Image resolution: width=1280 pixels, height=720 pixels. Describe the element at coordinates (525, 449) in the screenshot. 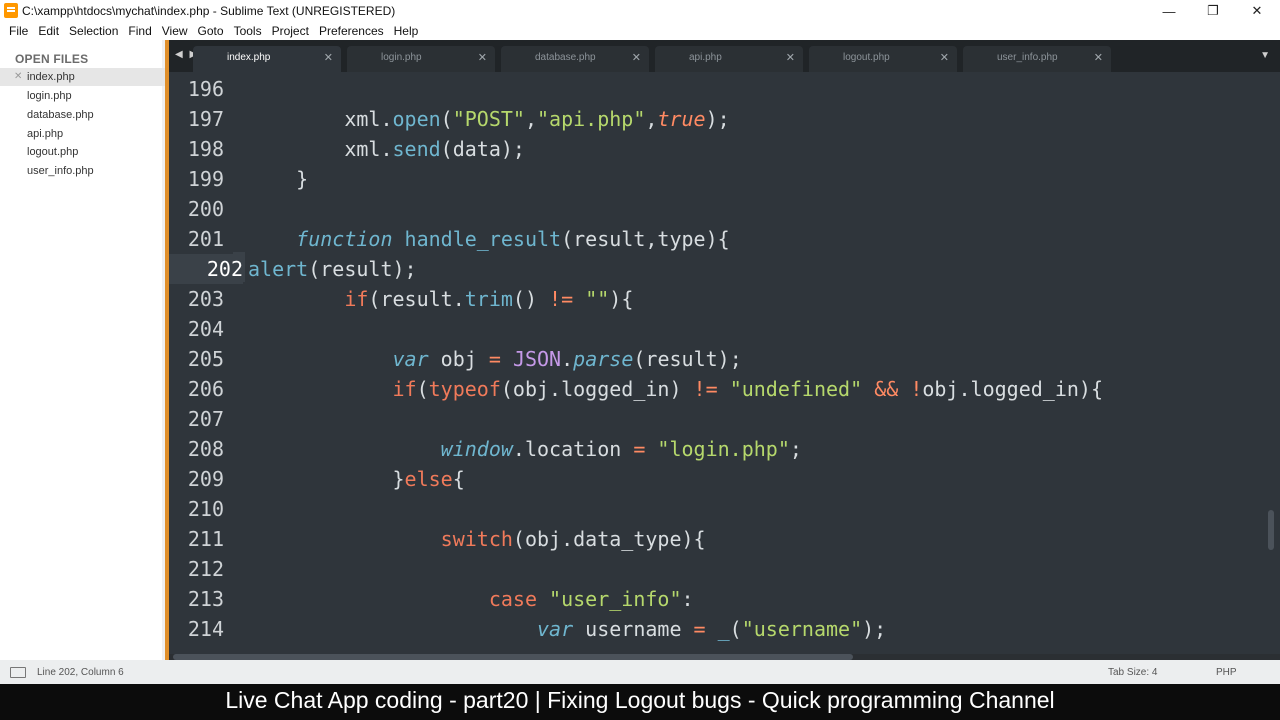

I see `code-line: window.location = "login.php";` at that location.